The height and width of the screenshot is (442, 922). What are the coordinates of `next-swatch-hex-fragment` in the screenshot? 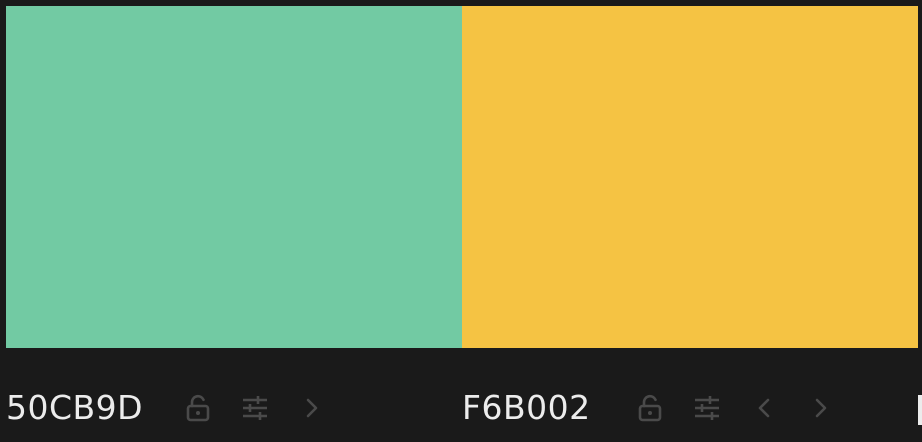 It's located at (920, 410).